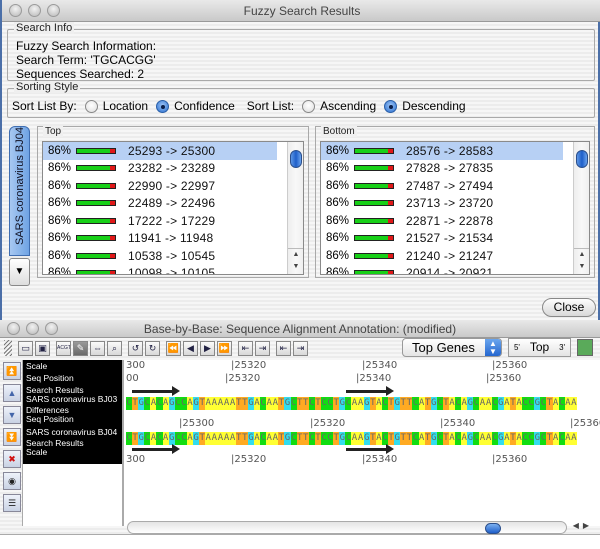 The width and height of the screenshot is (600, 549). I want to click on list-item: 86% 10098 -> 10105, so click(160, 269).